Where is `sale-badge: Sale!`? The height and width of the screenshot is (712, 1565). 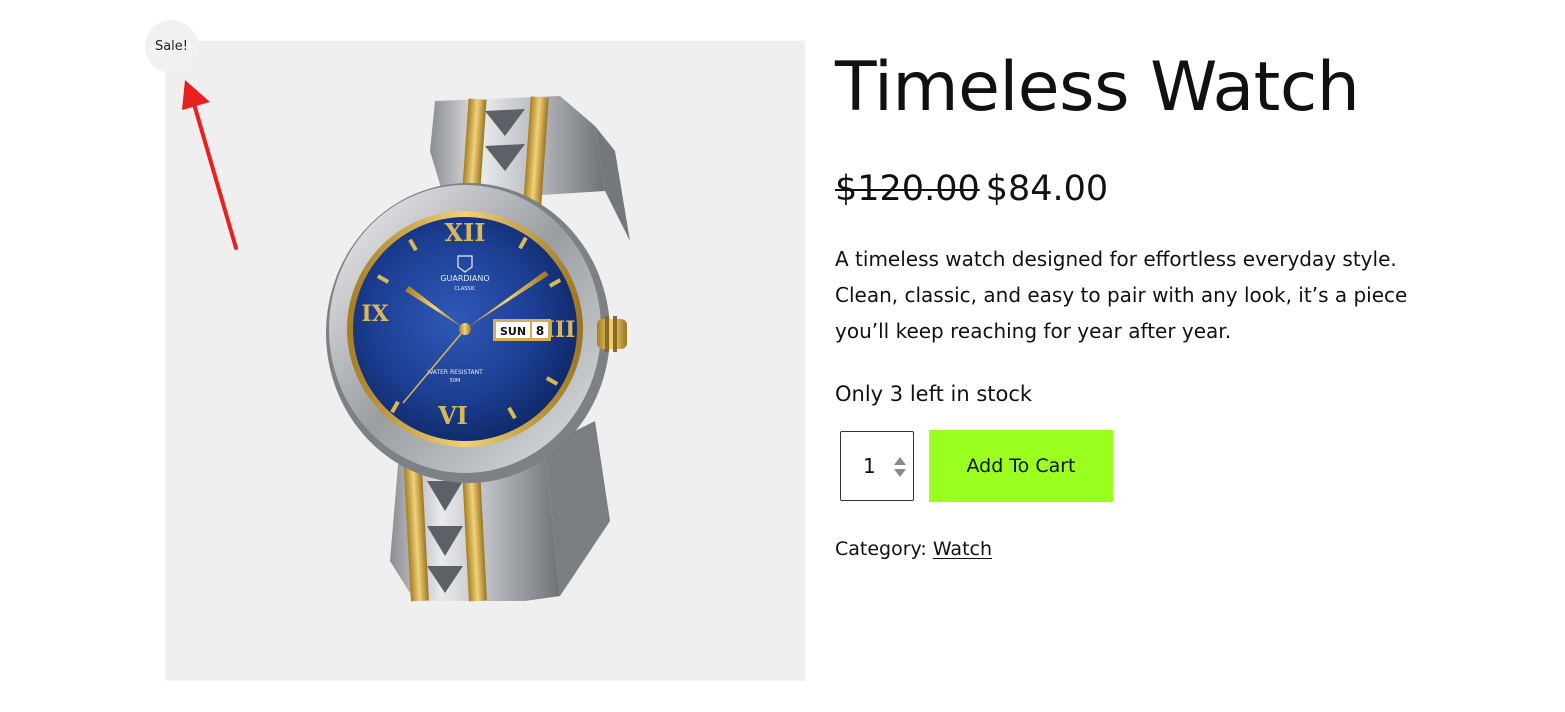 sale-badge: Sale! is located at coordinates (171, 46).